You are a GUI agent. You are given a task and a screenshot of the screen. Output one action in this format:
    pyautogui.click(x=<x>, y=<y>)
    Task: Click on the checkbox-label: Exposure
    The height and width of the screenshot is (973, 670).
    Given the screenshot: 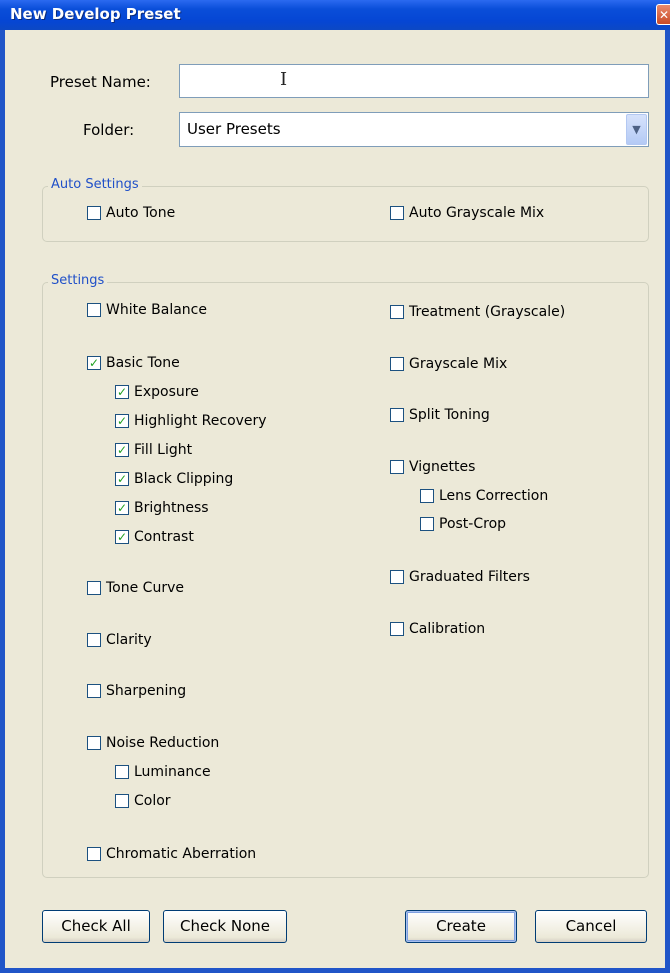 What is the action you would take?
    pyautogui.click(x=166, y=392)
    